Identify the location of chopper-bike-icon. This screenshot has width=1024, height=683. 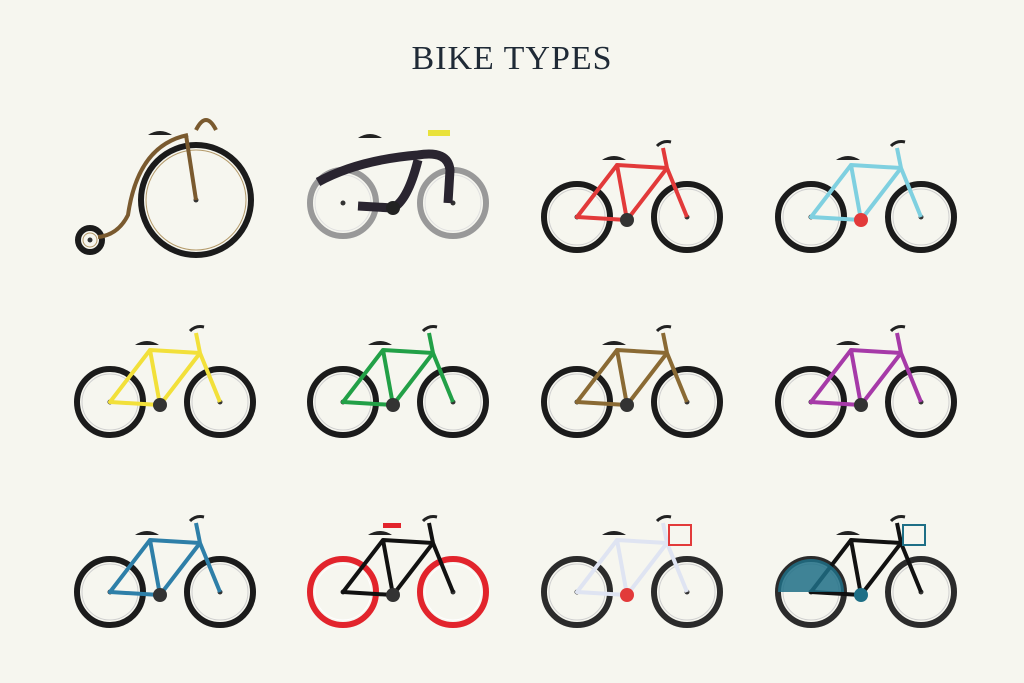
(398, 570).